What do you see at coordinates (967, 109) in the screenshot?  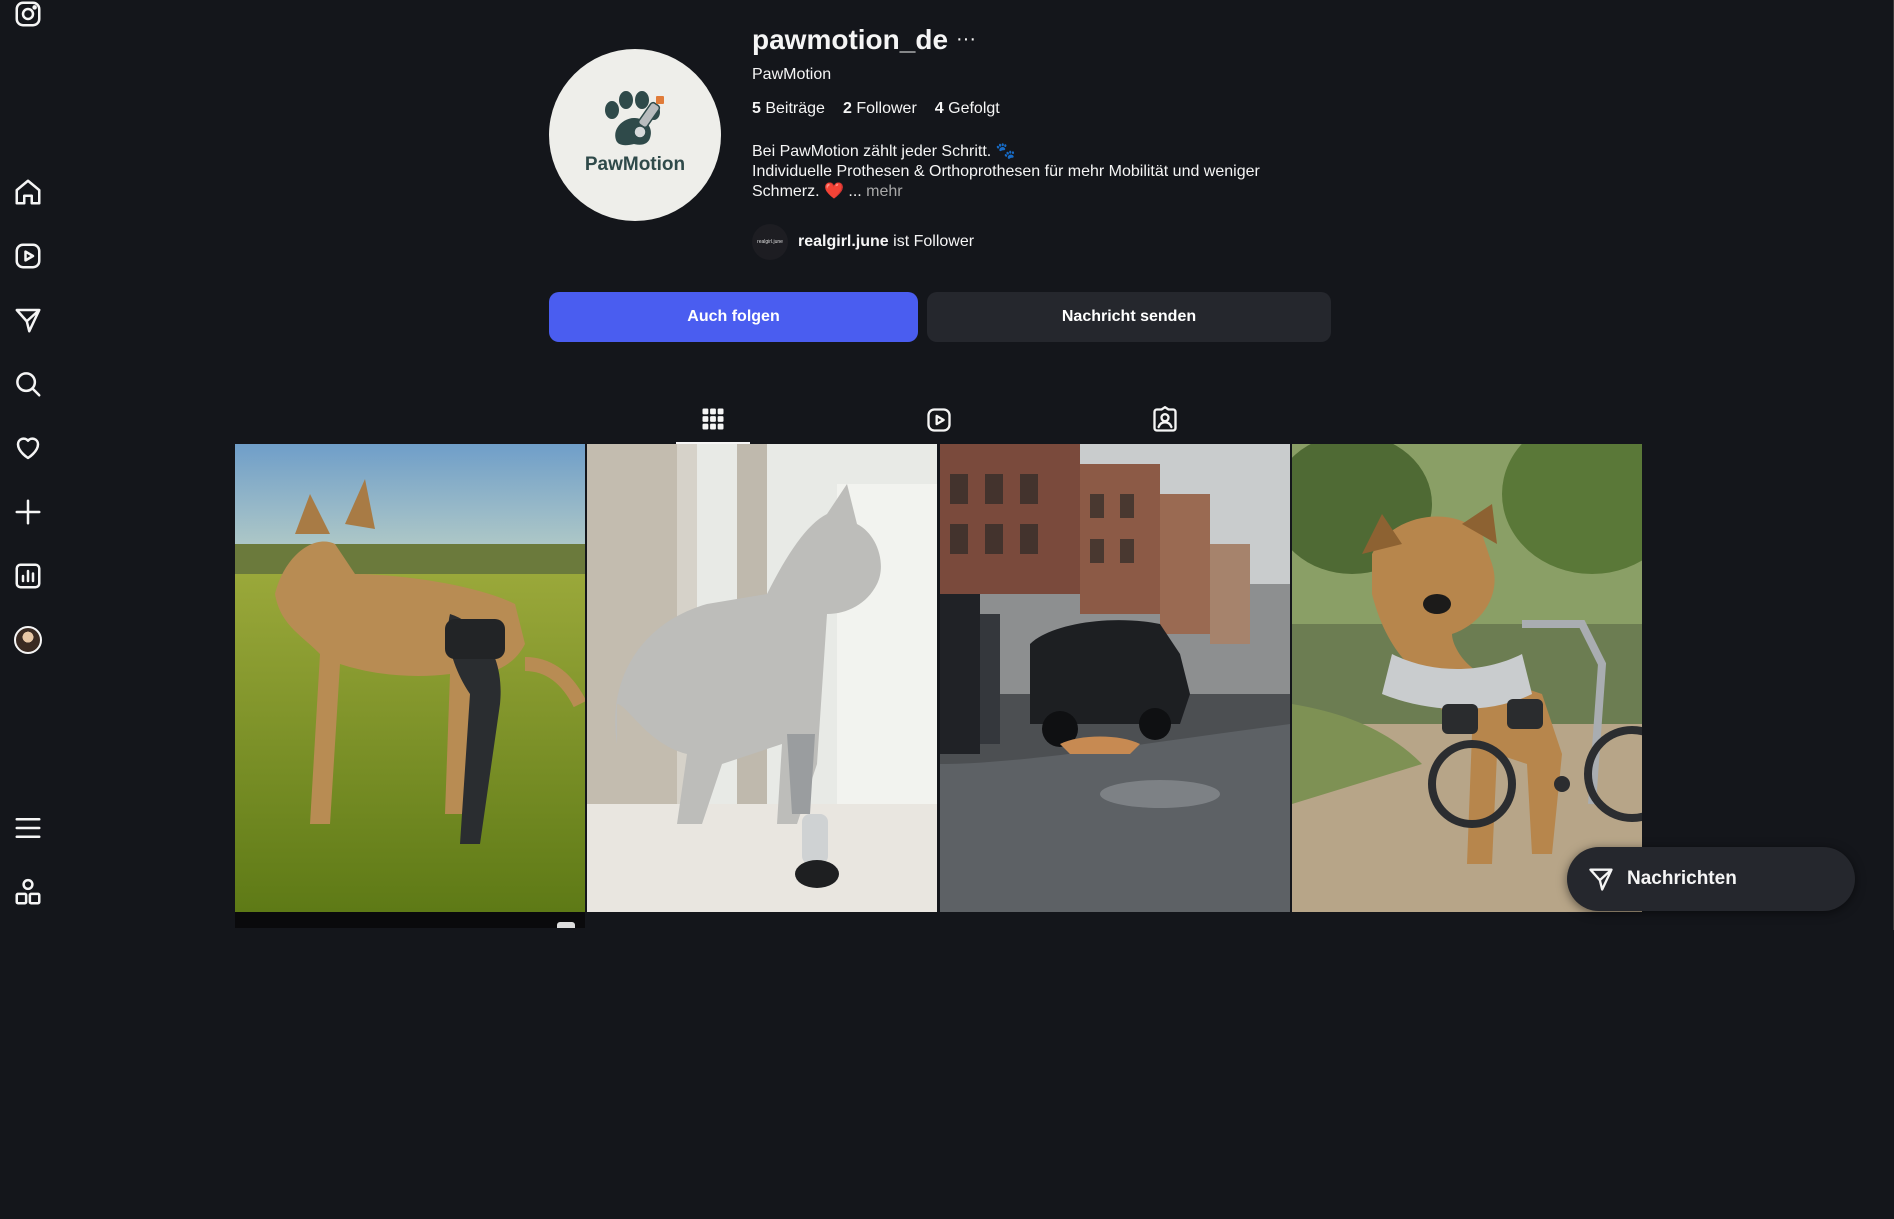 I see `following-stat: 4 Gefolgt` at bounding box center [967, 109].